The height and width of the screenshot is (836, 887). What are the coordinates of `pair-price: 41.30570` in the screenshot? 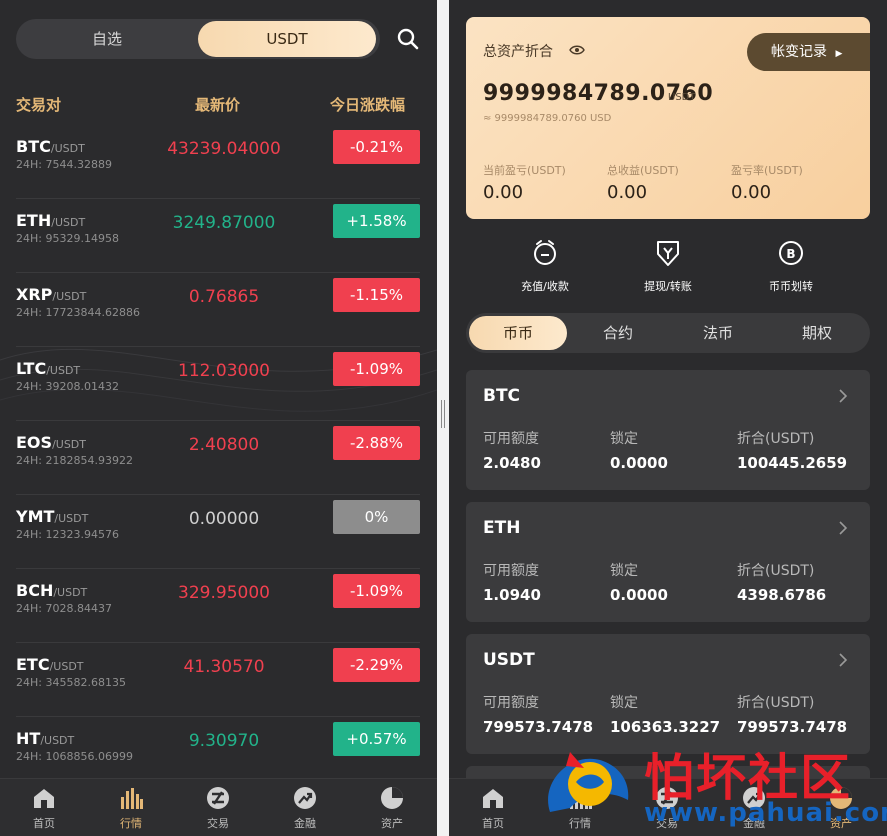 It's located at (224, 667).